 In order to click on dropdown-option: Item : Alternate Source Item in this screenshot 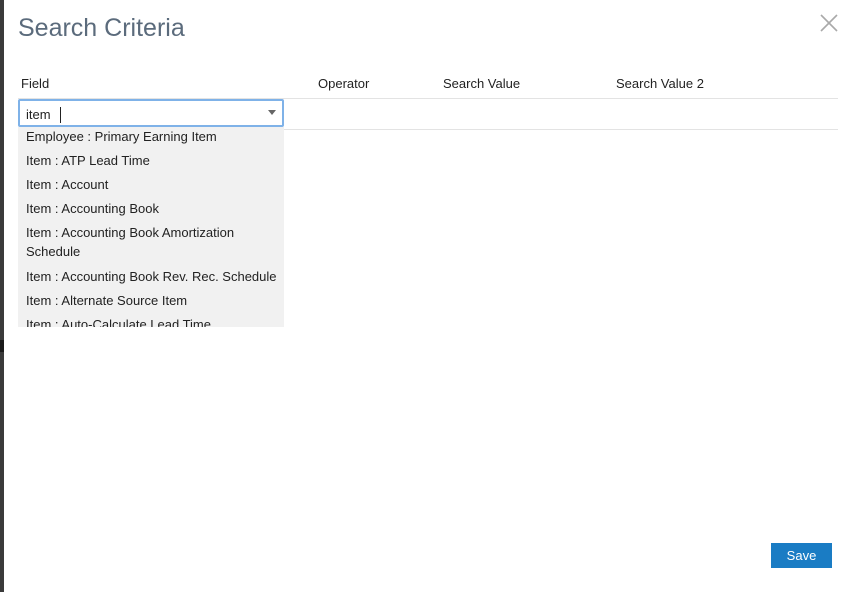, I will do `click(153, 300)`.